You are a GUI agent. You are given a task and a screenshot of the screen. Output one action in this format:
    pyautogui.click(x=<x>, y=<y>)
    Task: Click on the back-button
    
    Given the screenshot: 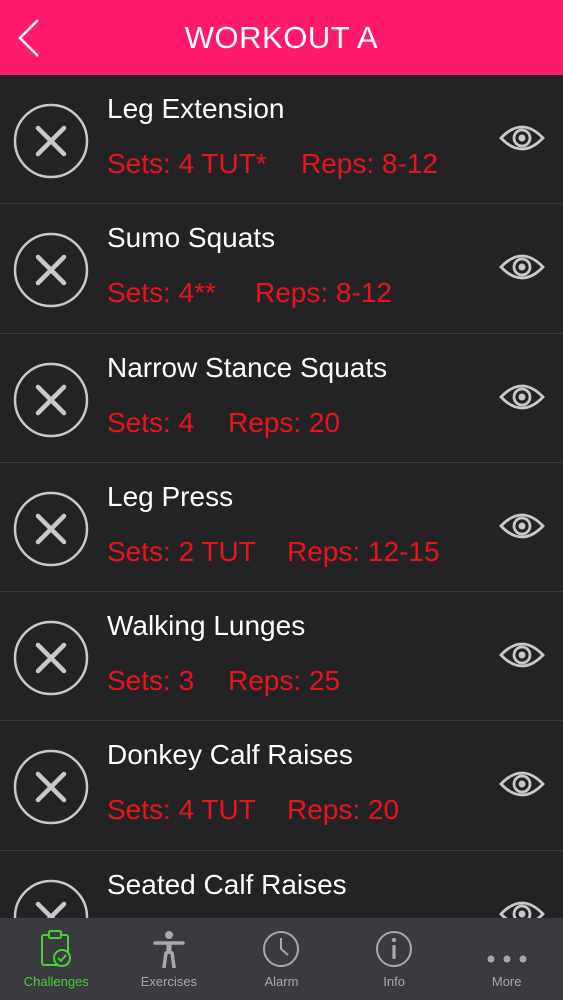 What is the action you would take?
    pyautogui.click(x=34, y=38)
    